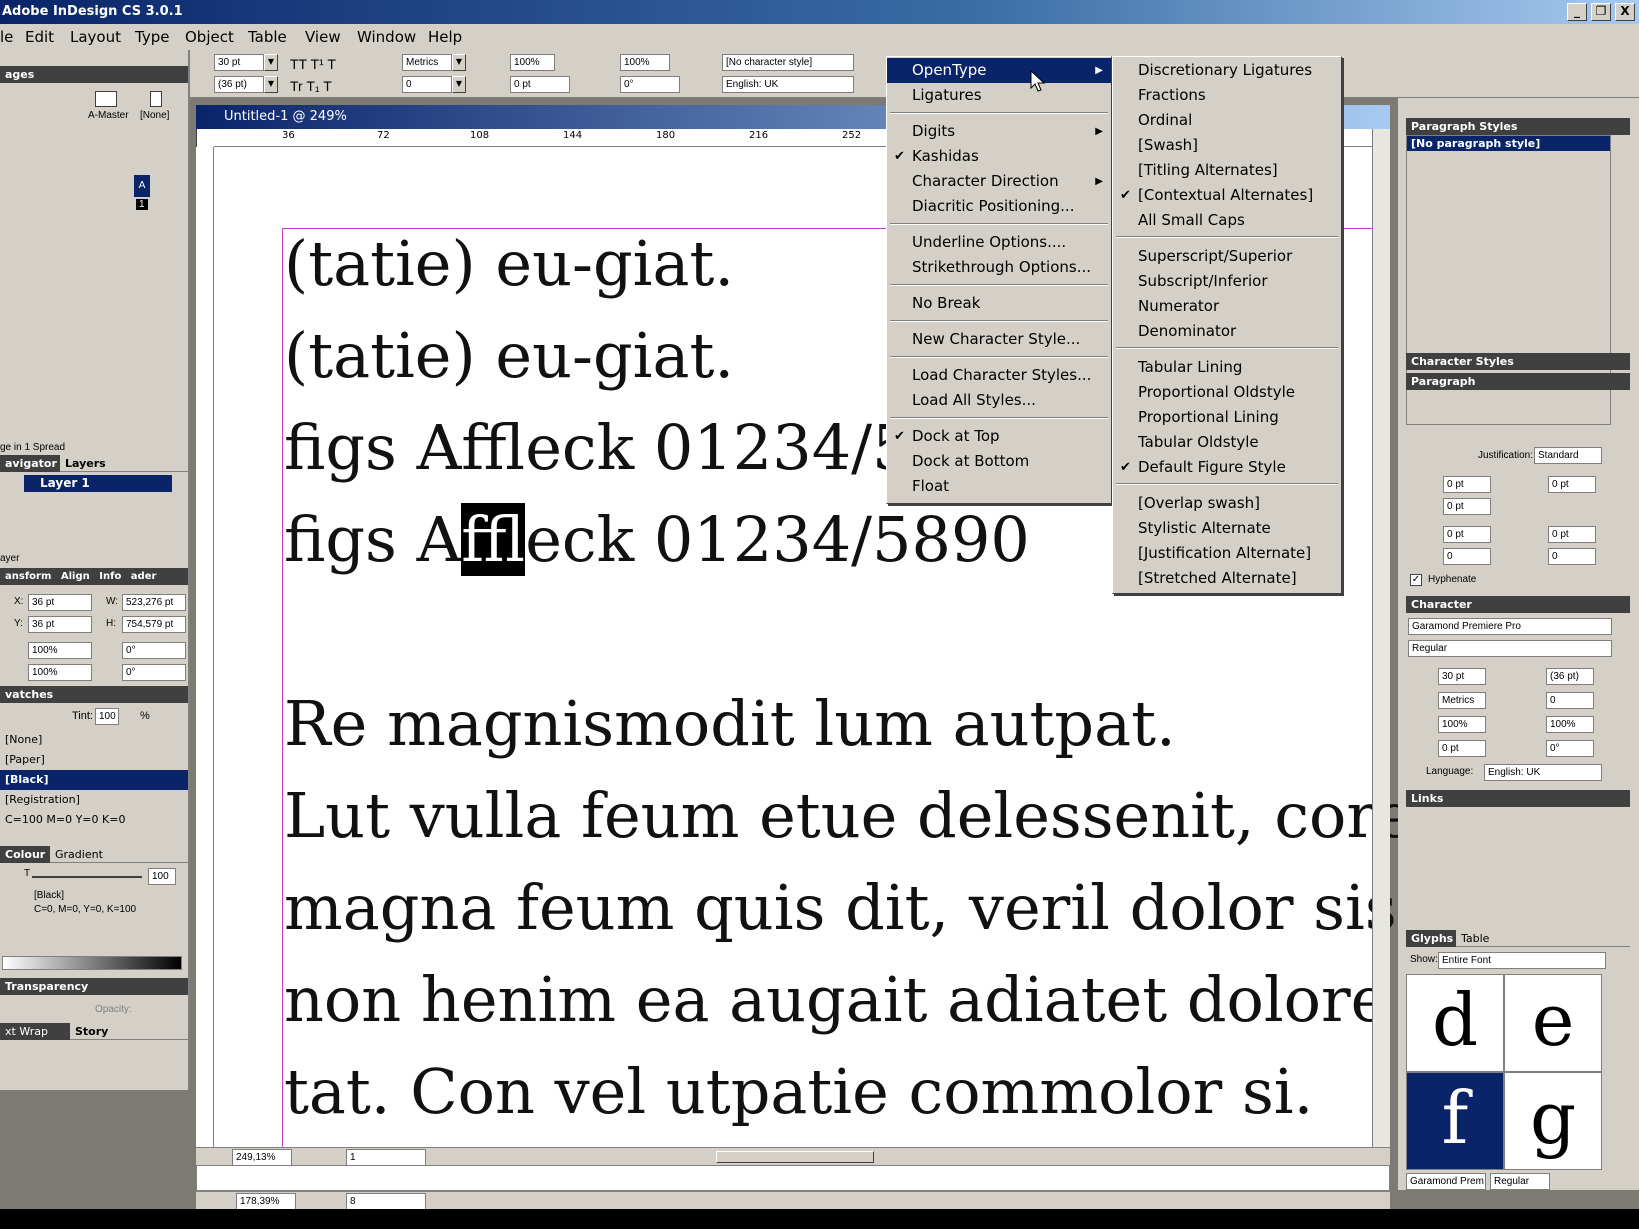 The width and height of the screenshot is (1639, 1229). What do you see at coordinates (106, 99) in the screenshot?
I see `master-page-icon` at bounding box center [106, 99].